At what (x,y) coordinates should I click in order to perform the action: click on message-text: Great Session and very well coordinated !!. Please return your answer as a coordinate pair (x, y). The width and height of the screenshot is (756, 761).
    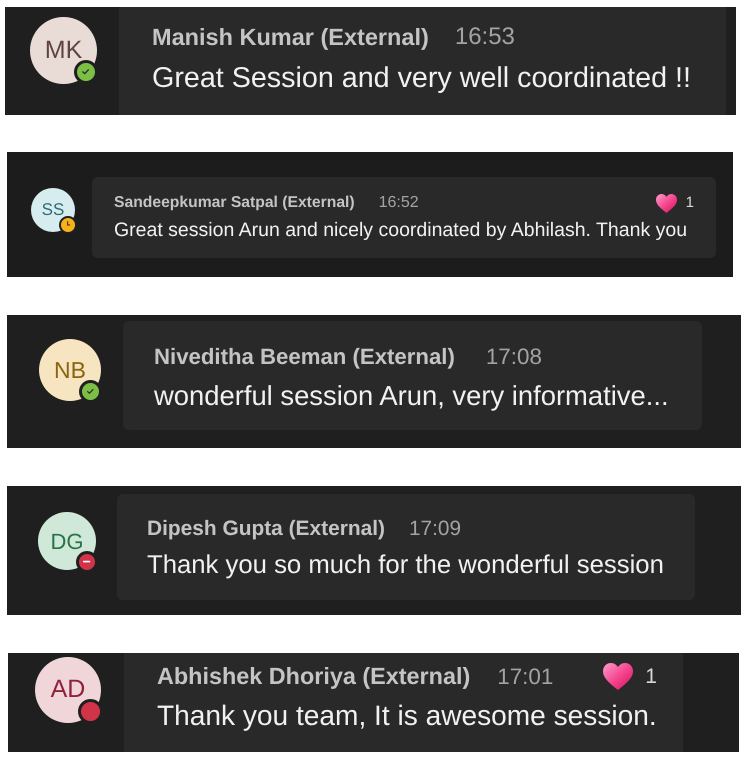
    Looking at the image, I should click on (422, 78).